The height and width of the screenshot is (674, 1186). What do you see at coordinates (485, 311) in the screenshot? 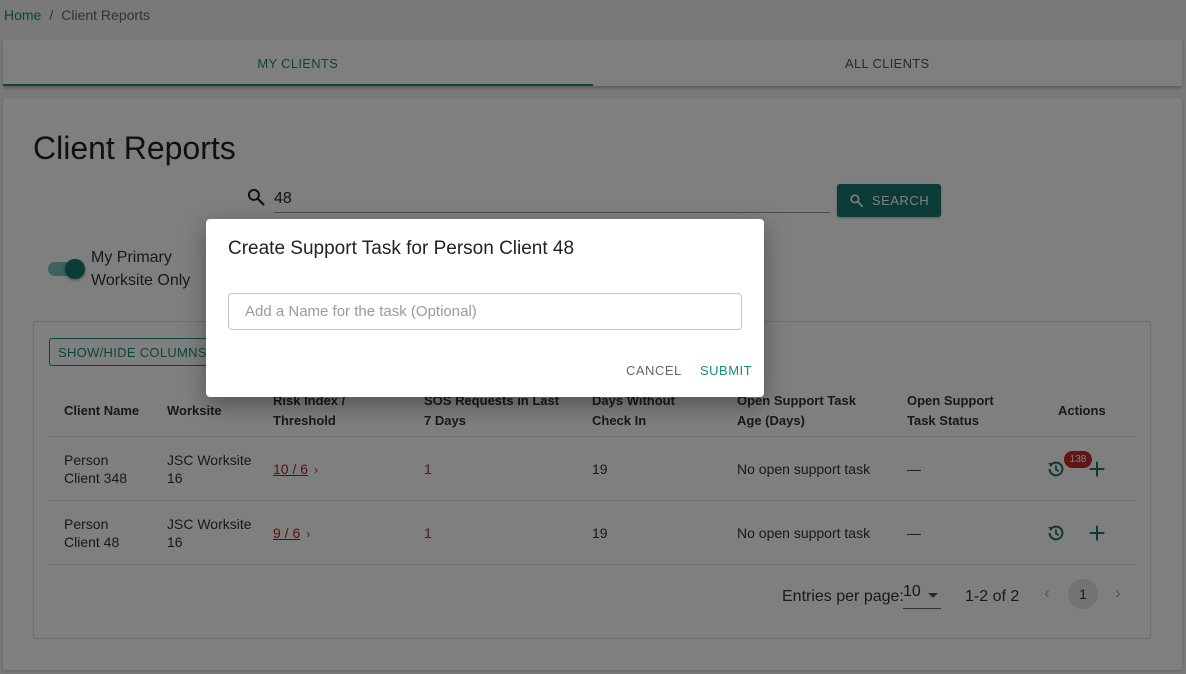
I see `task-name-input` at bounding box center [485, 311].